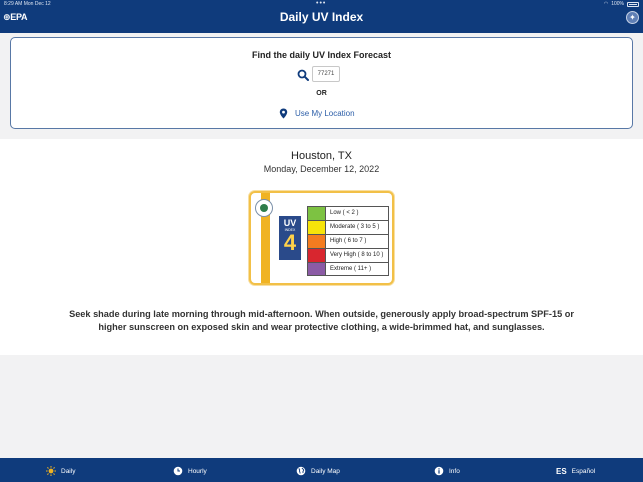 The height and width of the screenshot is (482, 643). I want to click on page-title: Daily UV Index, so click(321, 17).